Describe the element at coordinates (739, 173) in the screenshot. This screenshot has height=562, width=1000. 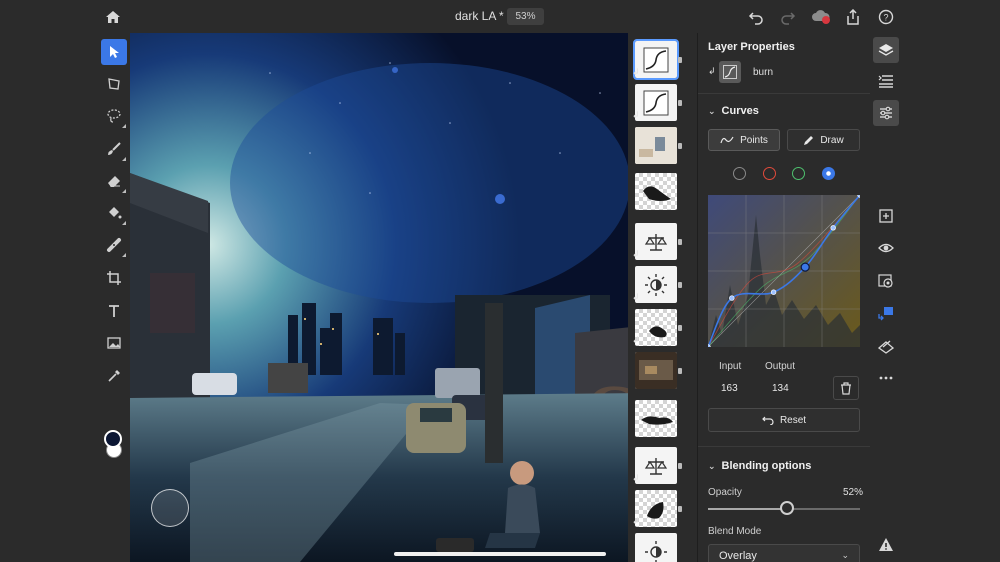
I see `rgb-channel-button` at that location.